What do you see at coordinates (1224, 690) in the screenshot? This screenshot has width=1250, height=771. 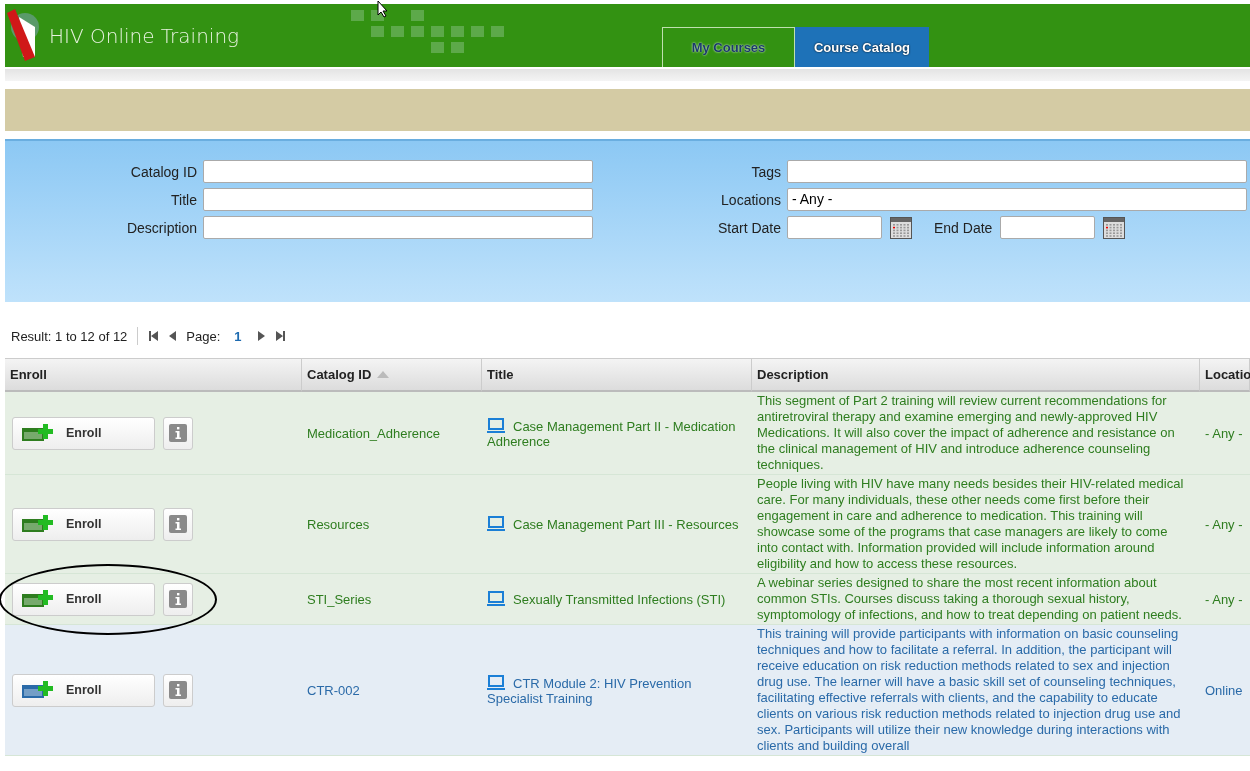 I see `location: Online` at bounding box center [1224, 690].